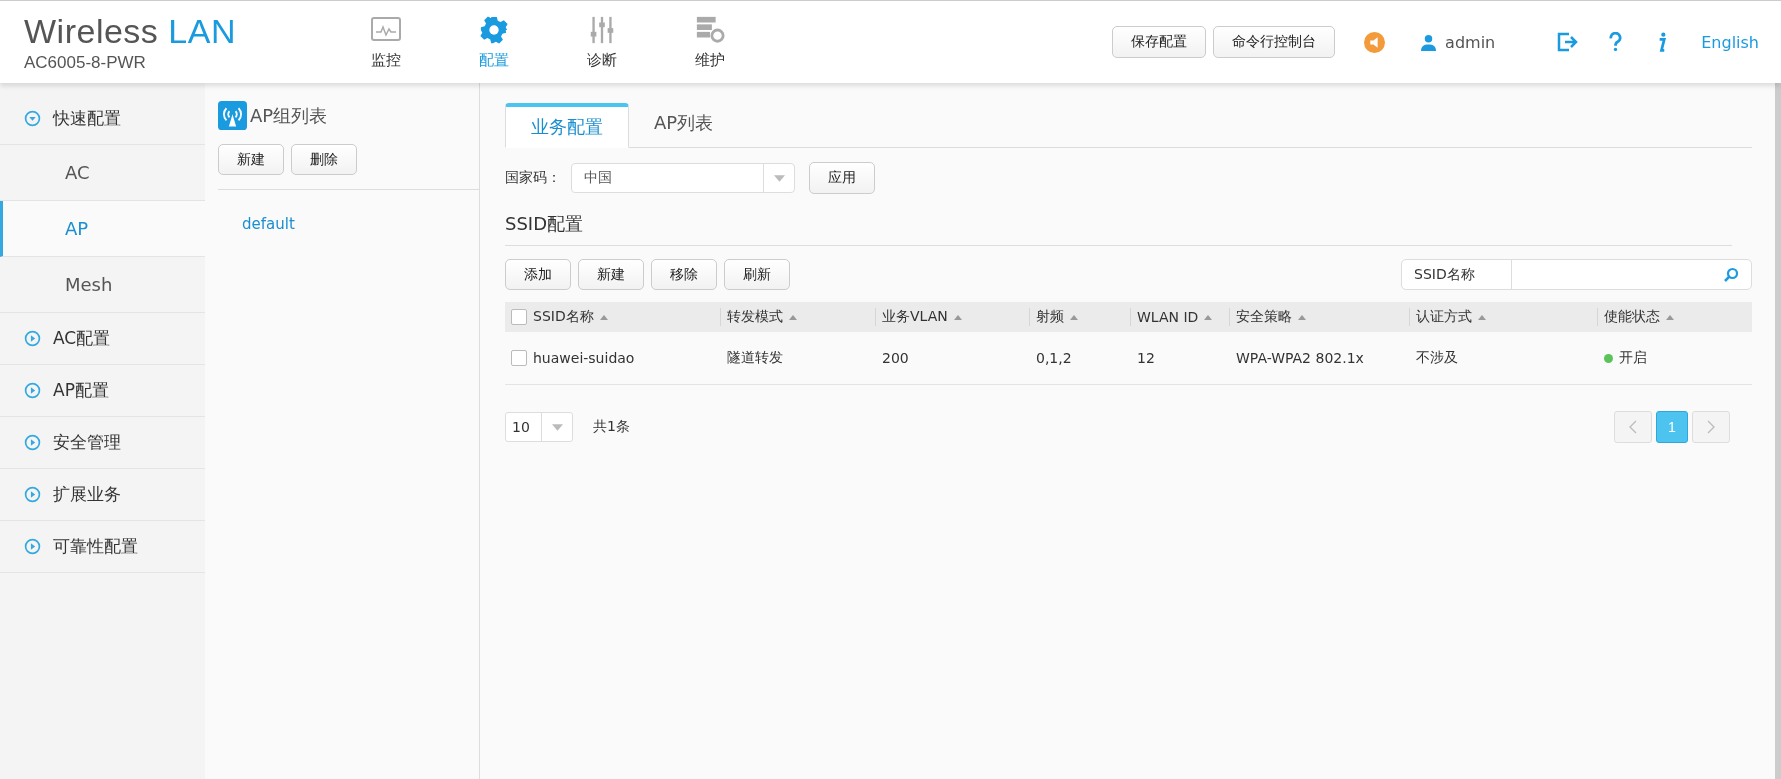  I want to click on column-header: 转发模式, so click(755, 317).